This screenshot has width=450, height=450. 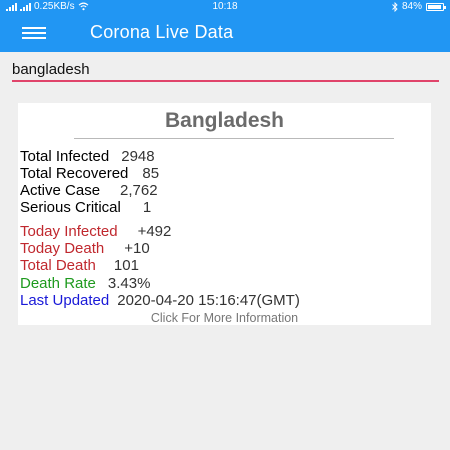 I want to click on stat-label: Last Updated, so click(x=65, y=300).